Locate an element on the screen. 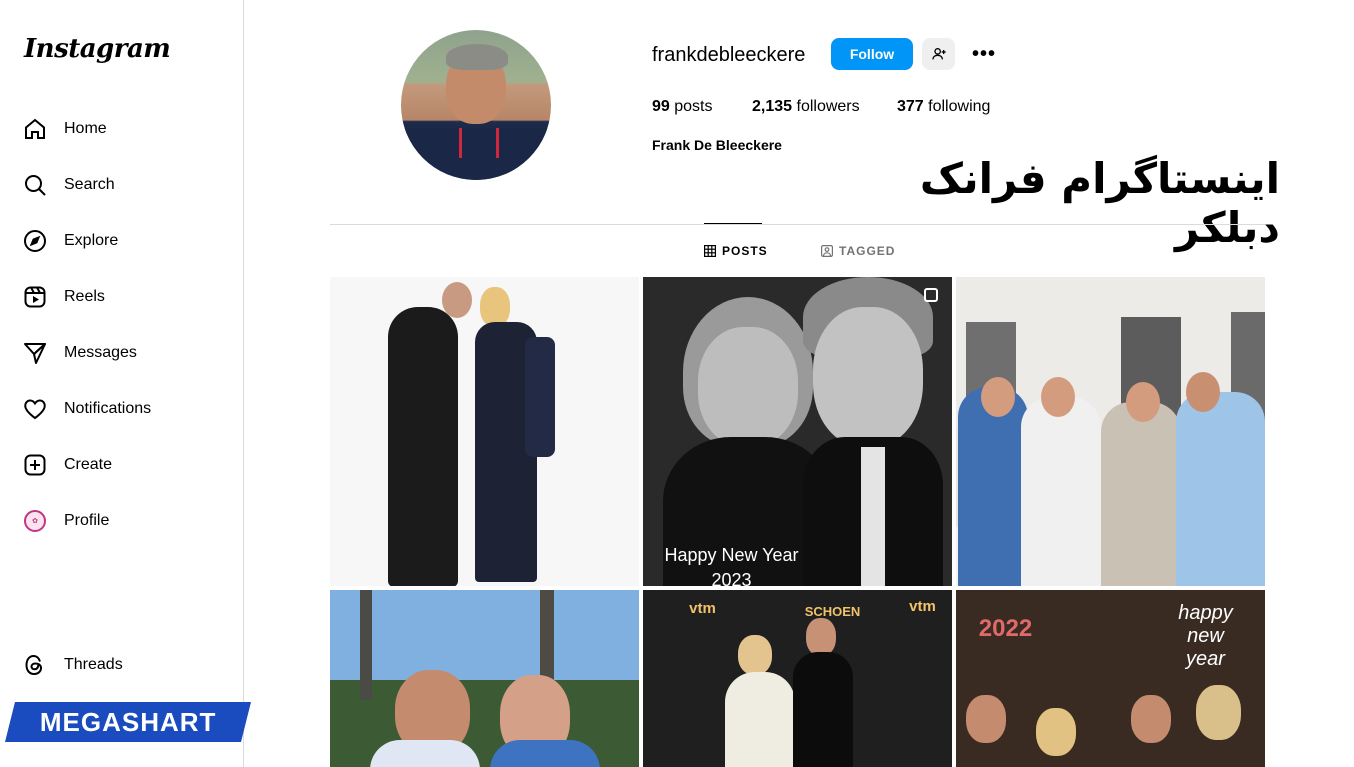 This screenshot has width=1354, height=767. sidebar-item-label: Notifications is located at coordinates (108, 408).